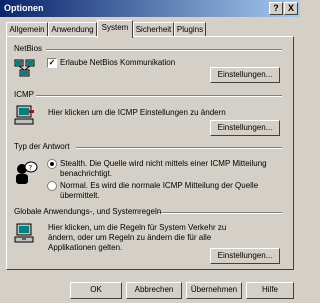  I want to click on global-separator, so click(220, 213).